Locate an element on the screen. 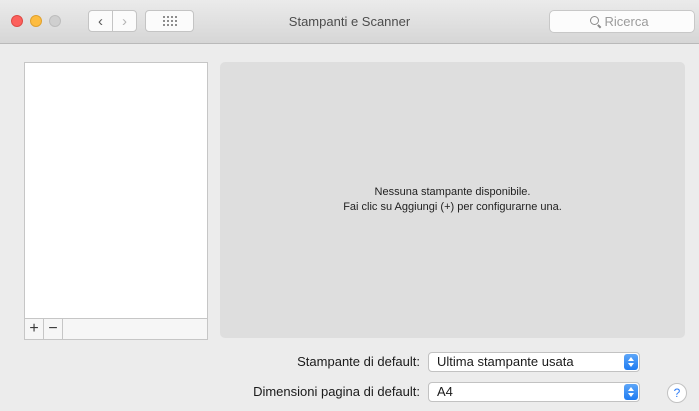 The height and width of the screenshot is (411, 699). default-printer-popup: Ultima stampante usata is located at coordinates (534, 362).